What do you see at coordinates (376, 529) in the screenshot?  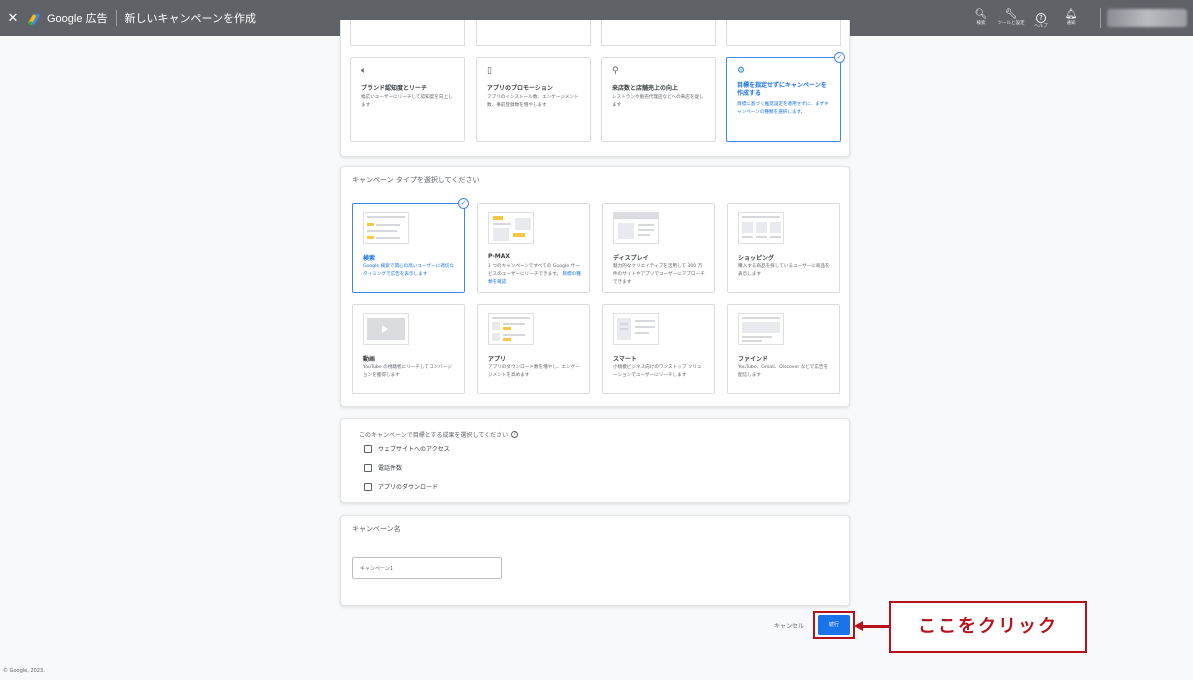 I see `section-heading: キャンペーン名` at bounding box center [376, 529].